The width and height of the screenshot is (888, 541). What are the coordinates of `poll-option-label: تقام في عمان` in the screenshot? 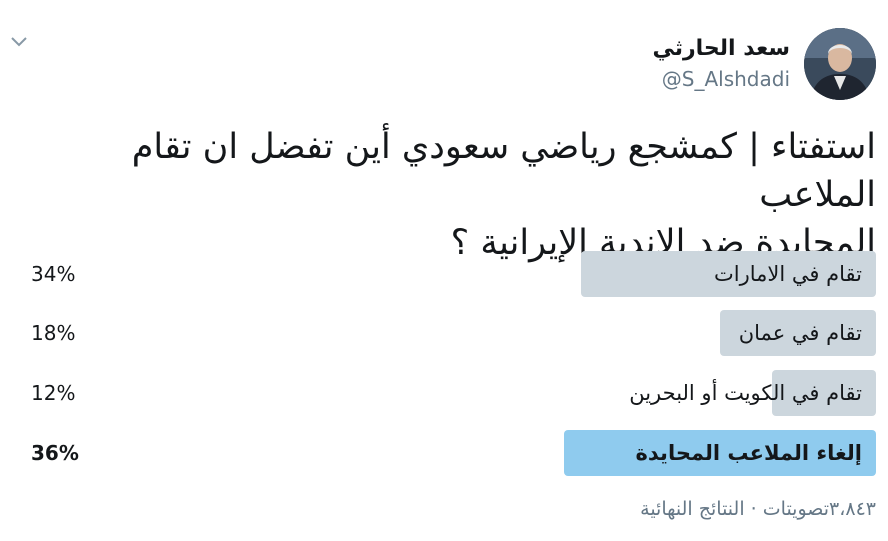 It's located at (800, 333).